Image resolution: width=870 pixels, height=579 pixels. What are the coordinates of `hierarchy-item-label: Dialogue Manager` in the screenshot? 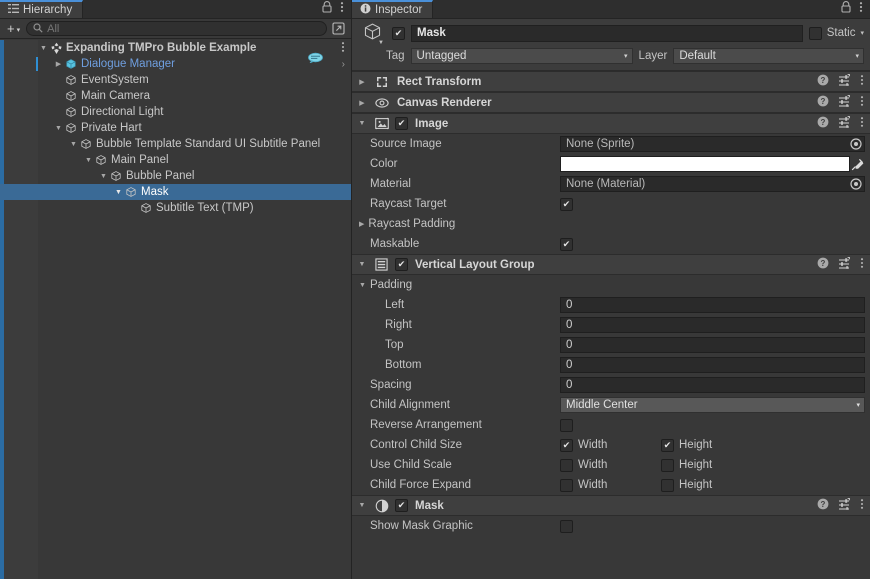 It's located at (128, 64).